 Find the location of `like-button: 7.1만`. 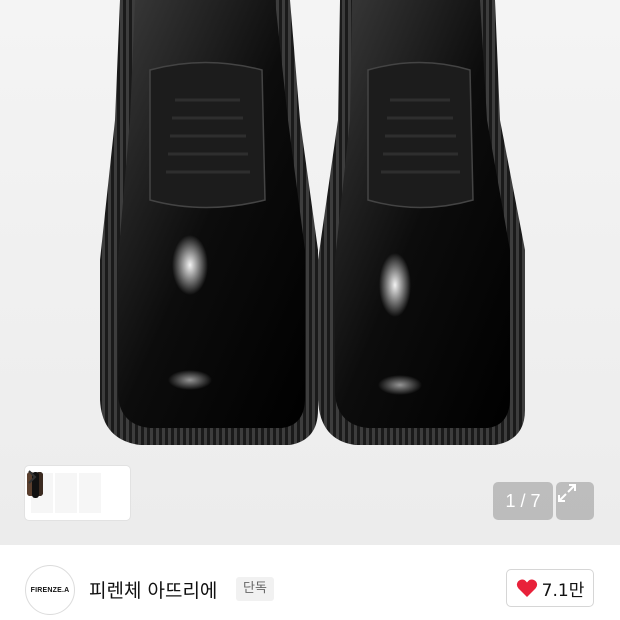

like-button: 7.1만 is located at coordinates (550, 588).